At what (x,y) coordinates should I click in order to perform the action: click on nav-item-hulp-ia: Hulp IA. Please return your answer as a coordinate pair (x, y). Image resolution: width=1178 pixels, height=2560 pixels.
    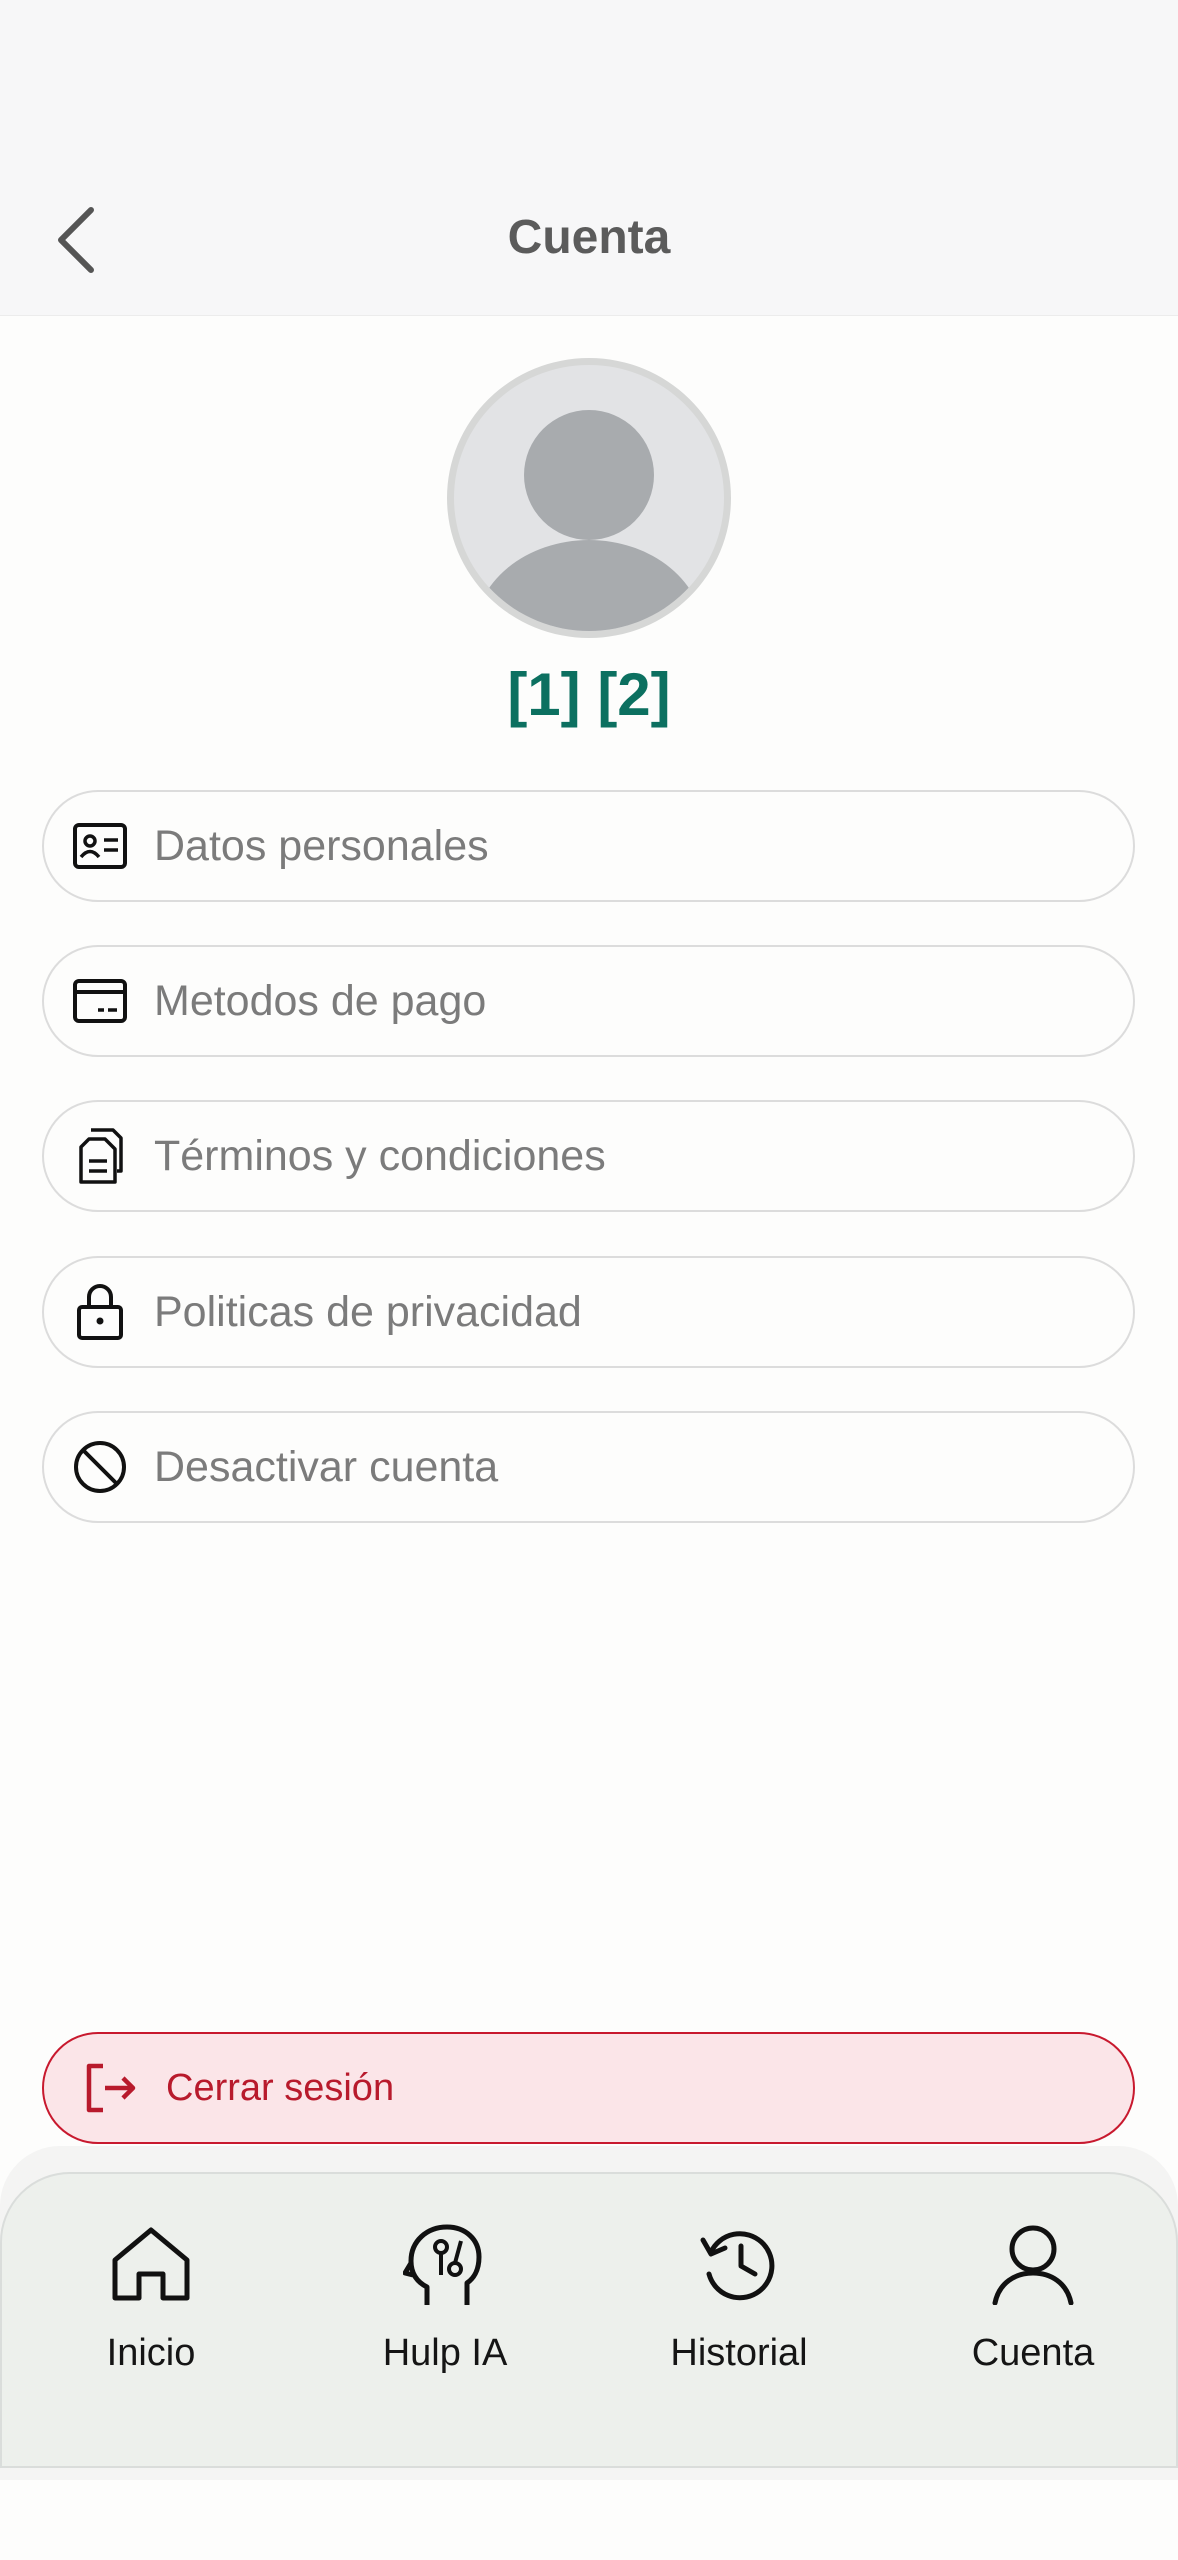
    Looking at the image, I should click on (445, 2299).